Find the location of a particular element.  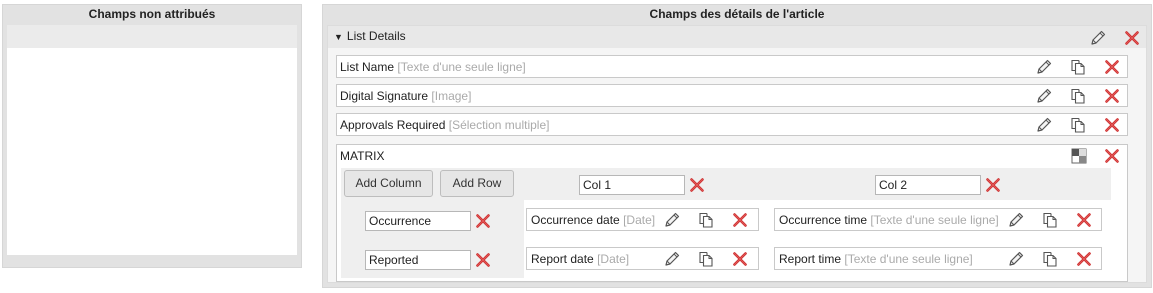

add-column-button: Add Column is located at coordinates (388, 183).